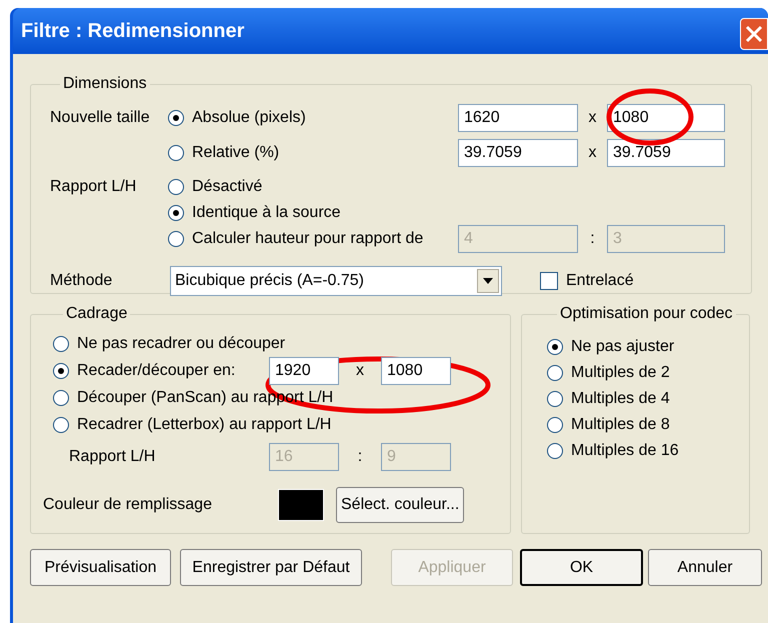 The image size is (768, 623). I want to click on dialog-button: Prévisualisation, so click(100, 567).